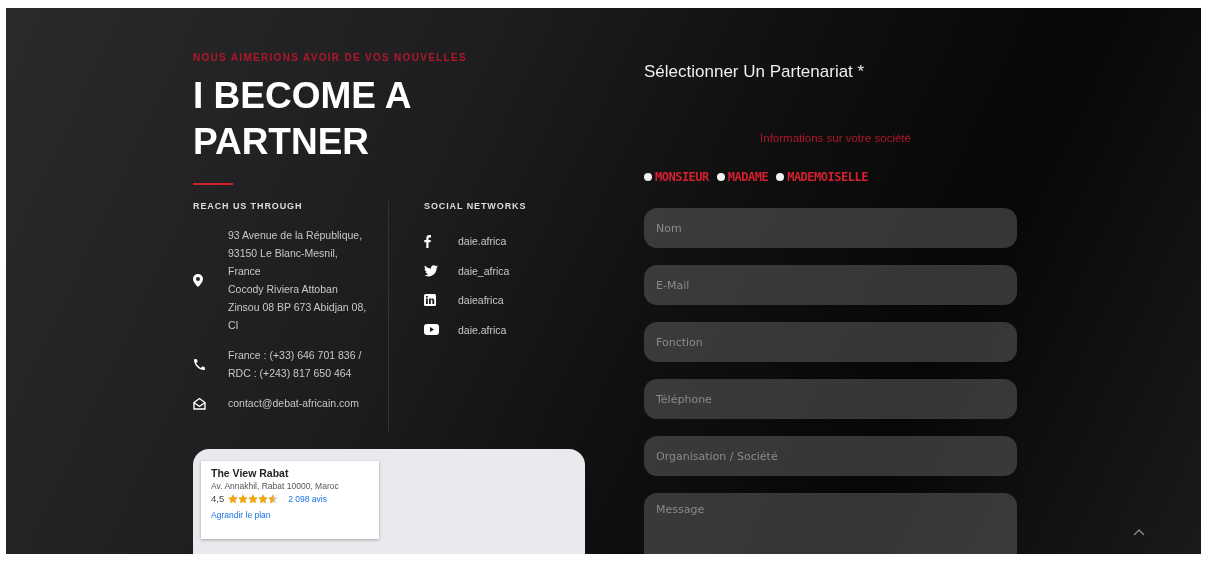 The height and width of the screenshot is (562, 1207). Describe the element at coordinates (835, 138) in the screenshot. I see `section-label: Informations sur votre société` at that location.